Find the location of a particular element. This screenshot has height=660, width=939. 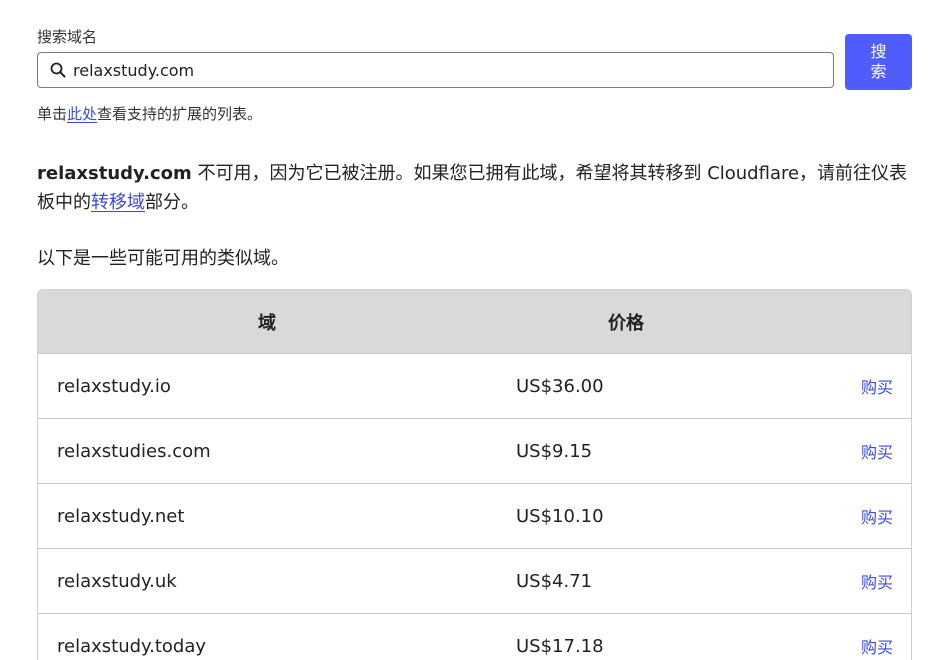

table-row: relaxstudy.today US$17.18 购买 is located at coordinates (474, 636).